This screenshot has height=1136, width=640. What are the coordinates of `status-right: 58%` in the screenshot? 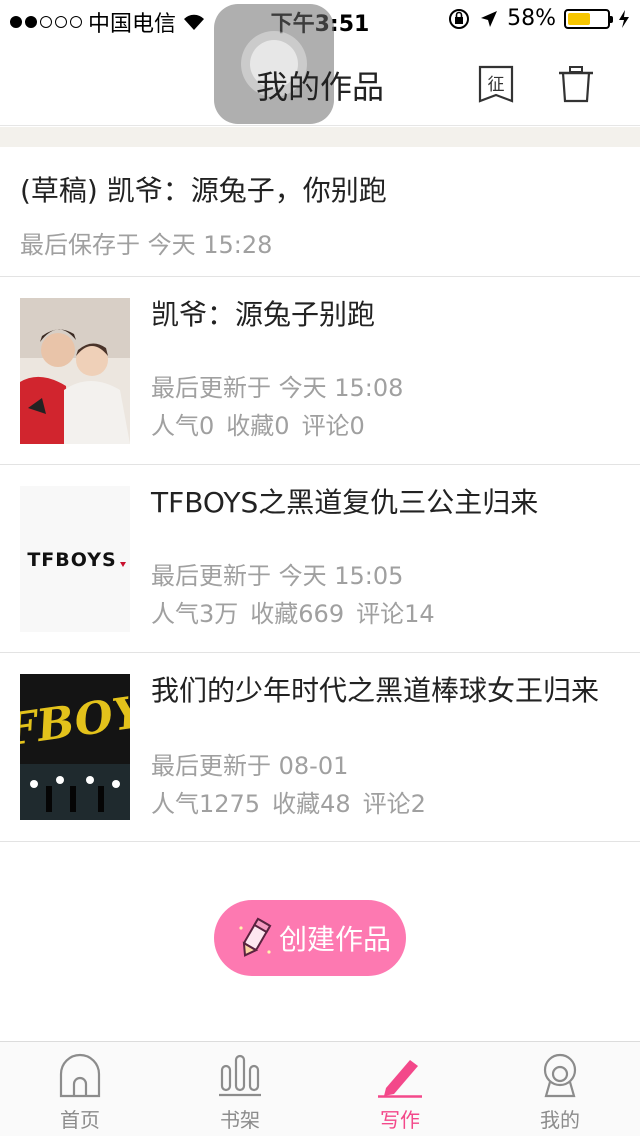 It's located at (538, 18).